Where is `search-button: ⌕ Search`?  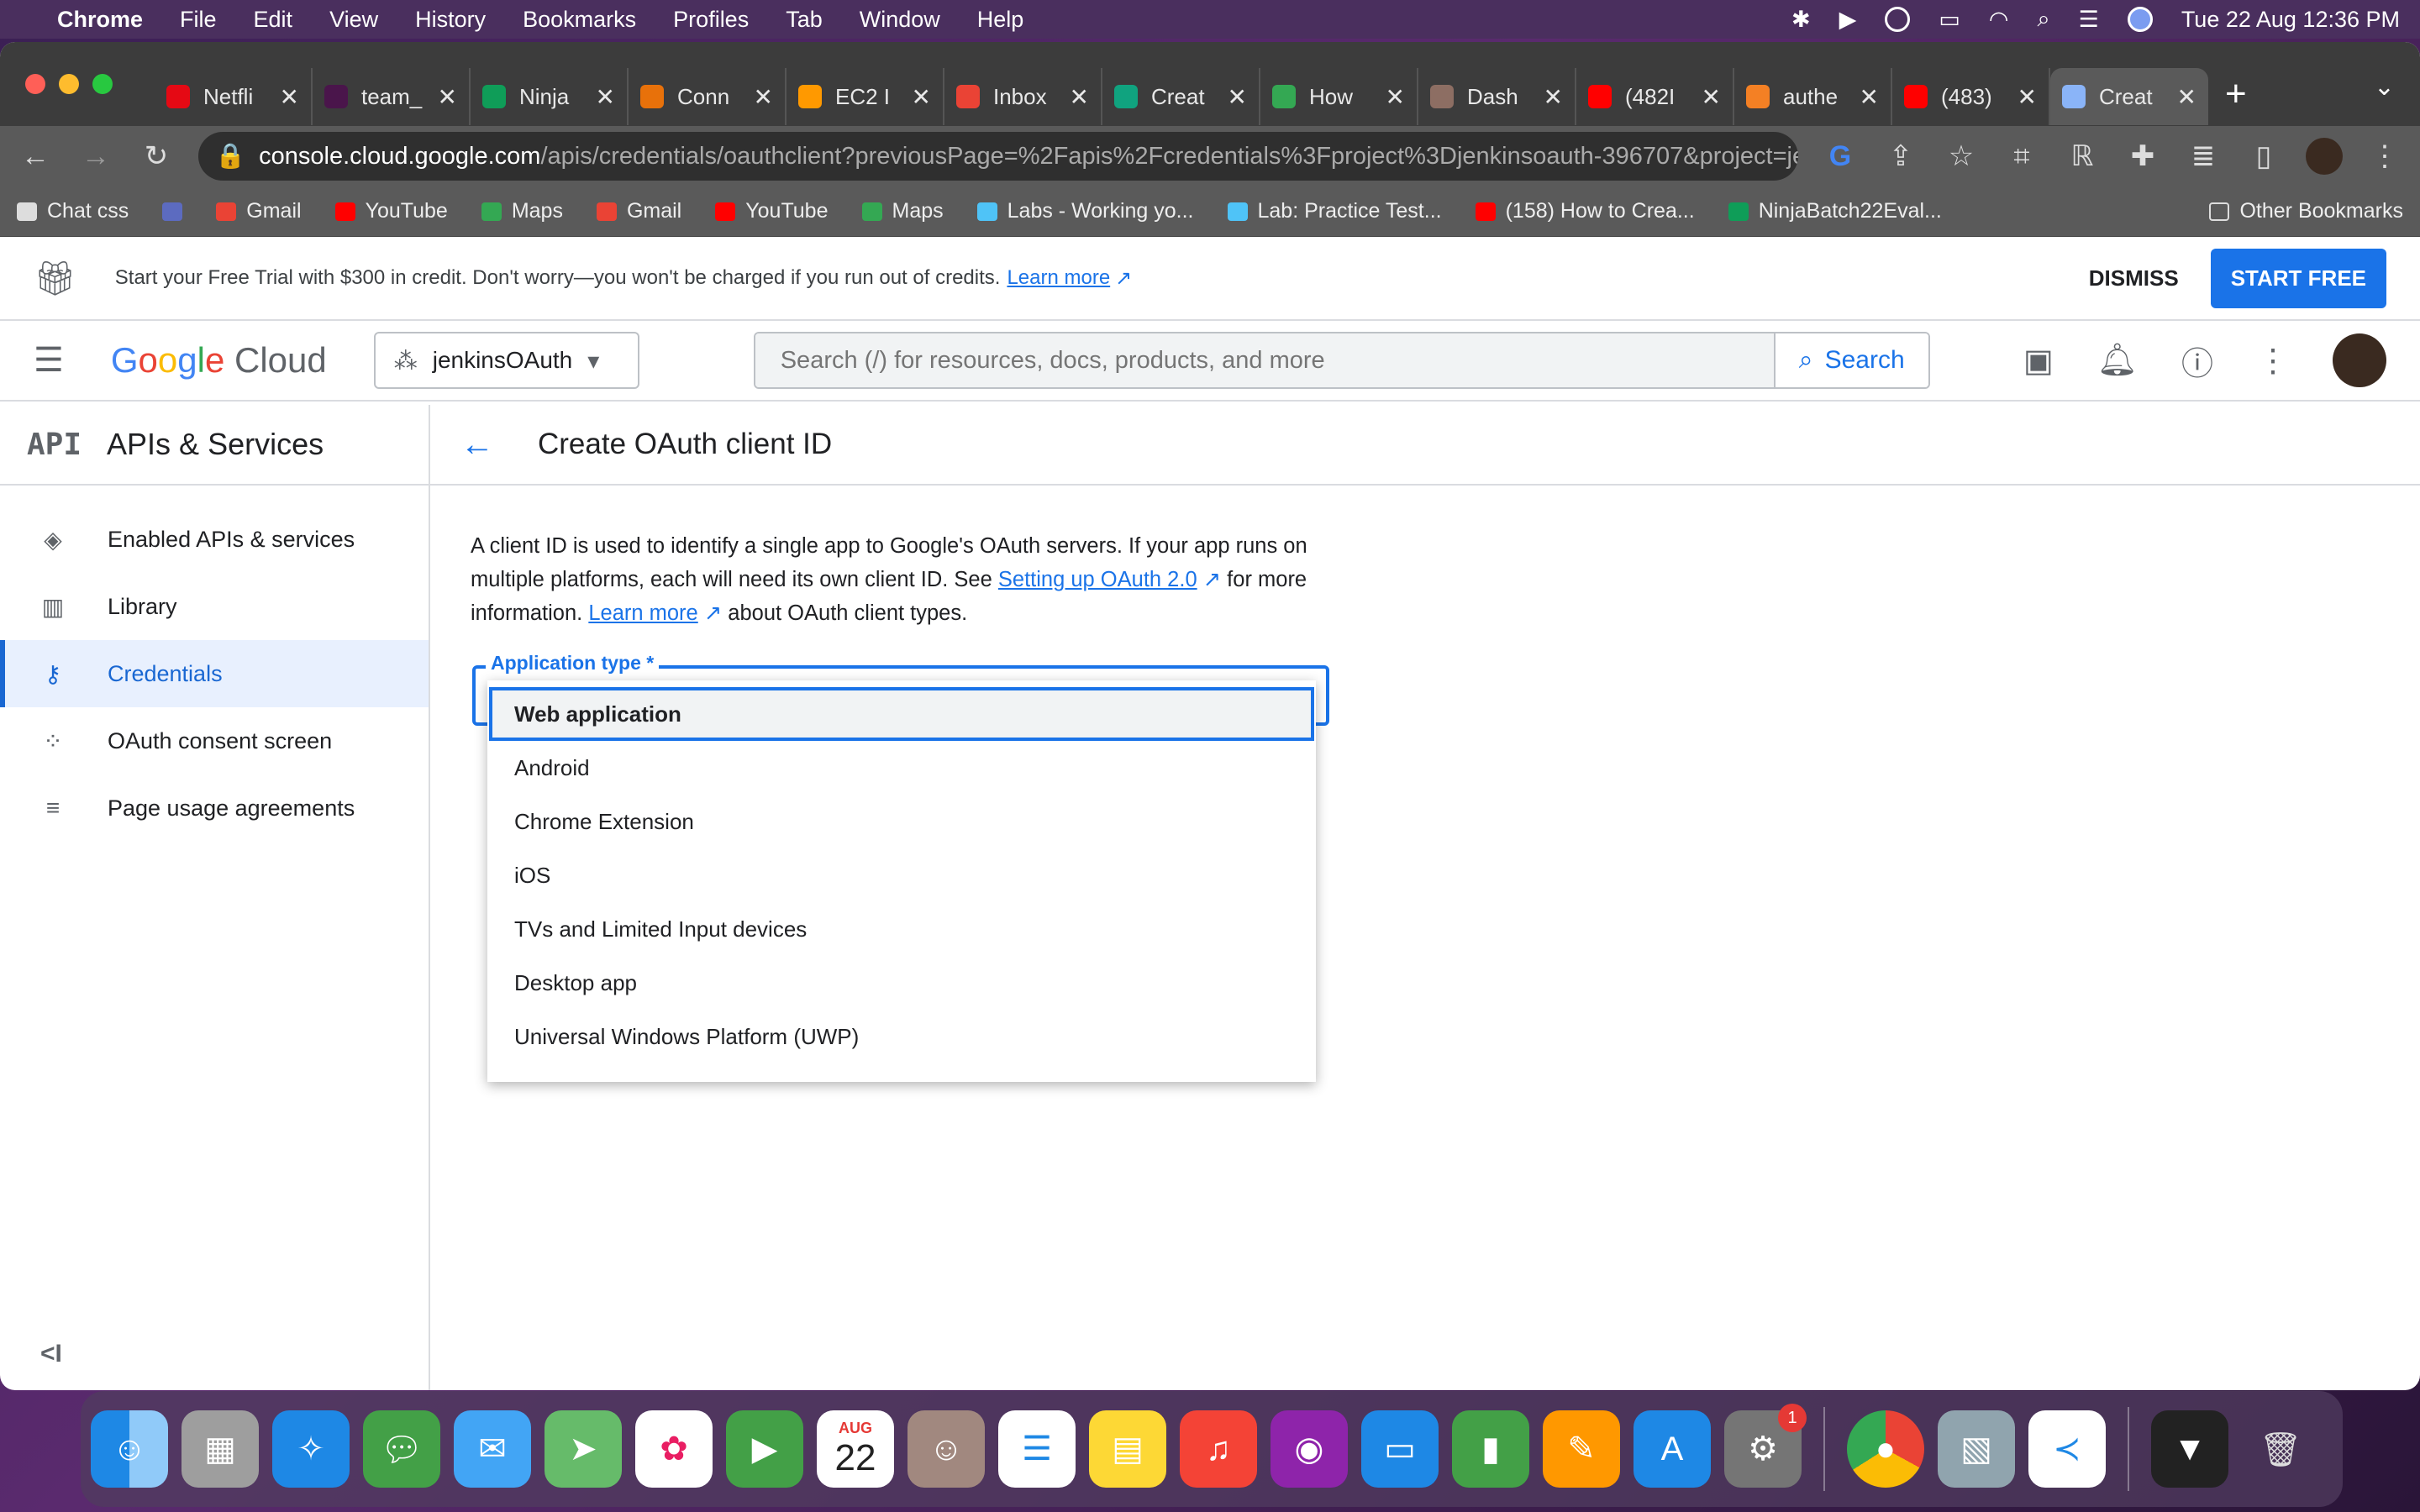
search-button: ⌕ Search is located at coordinates (1851, 360).